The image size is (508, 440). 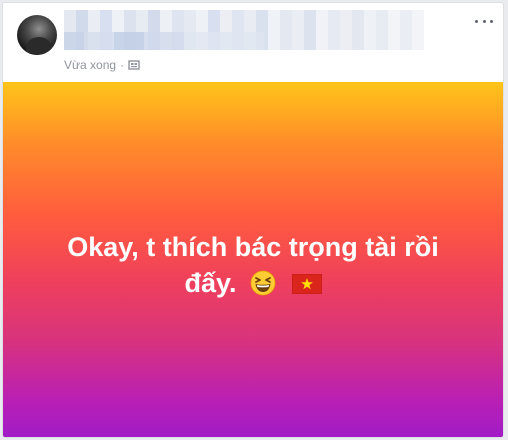 What do you see at coordinates (37, 35) in the screenshot?
I see `avatar` at bounding box center [37, 35].